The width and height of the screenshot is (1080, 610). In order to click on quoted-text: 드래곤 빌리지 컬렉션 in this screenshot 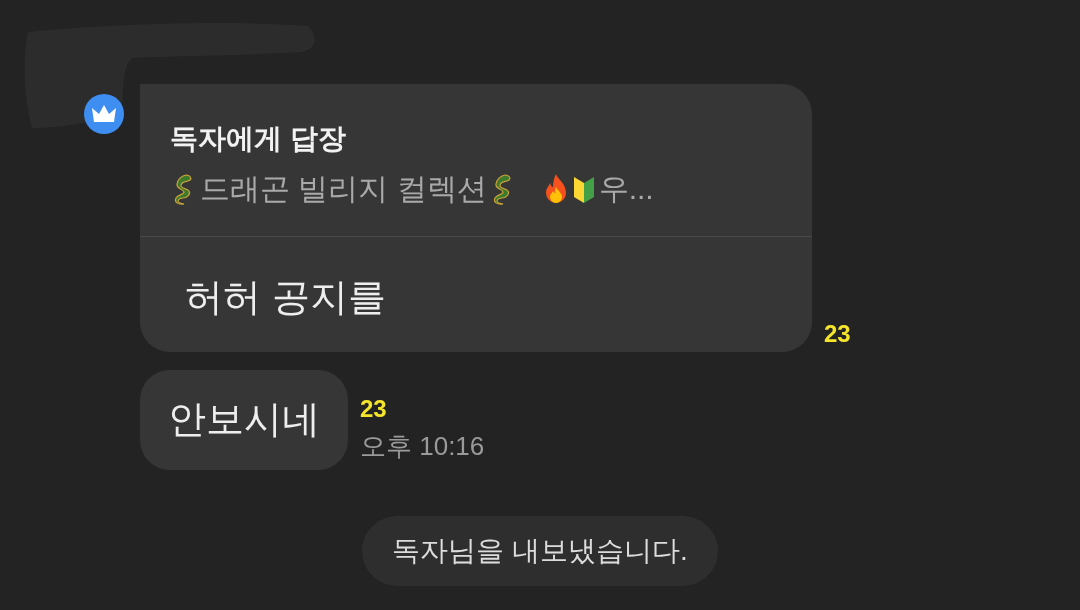, I will do `click(343, 189)`.